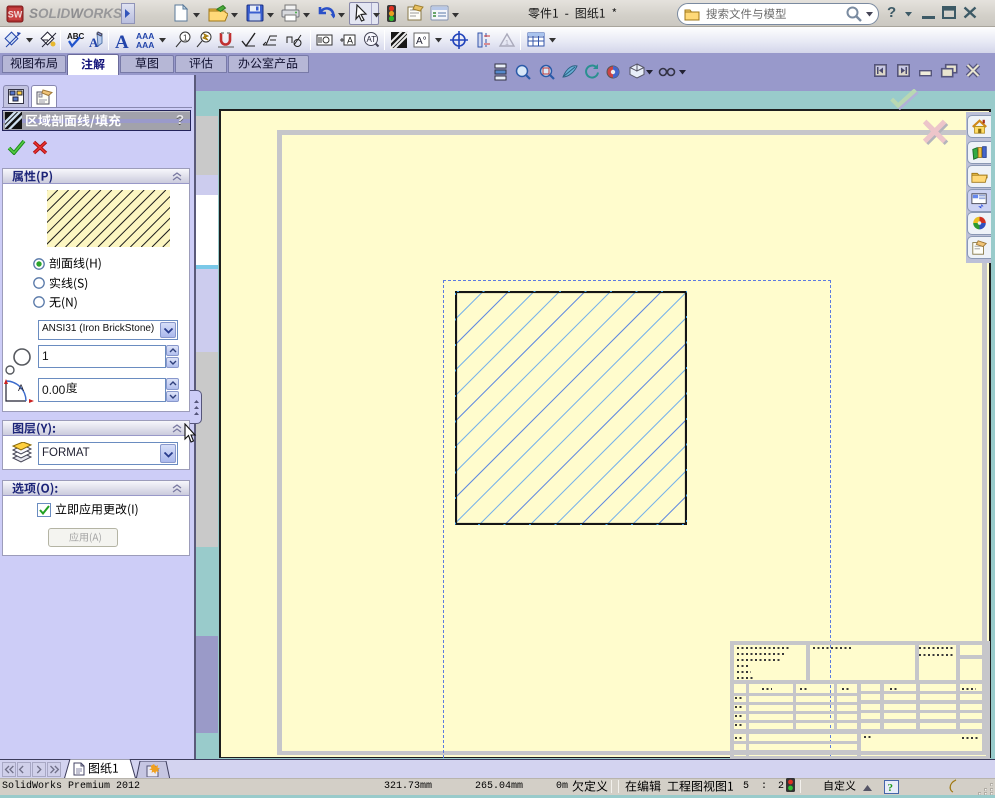 The image size is (995, 798). Describe the element at coordinates (145, 44) in the screenshot. I see `svg-text: AAA` at that location.